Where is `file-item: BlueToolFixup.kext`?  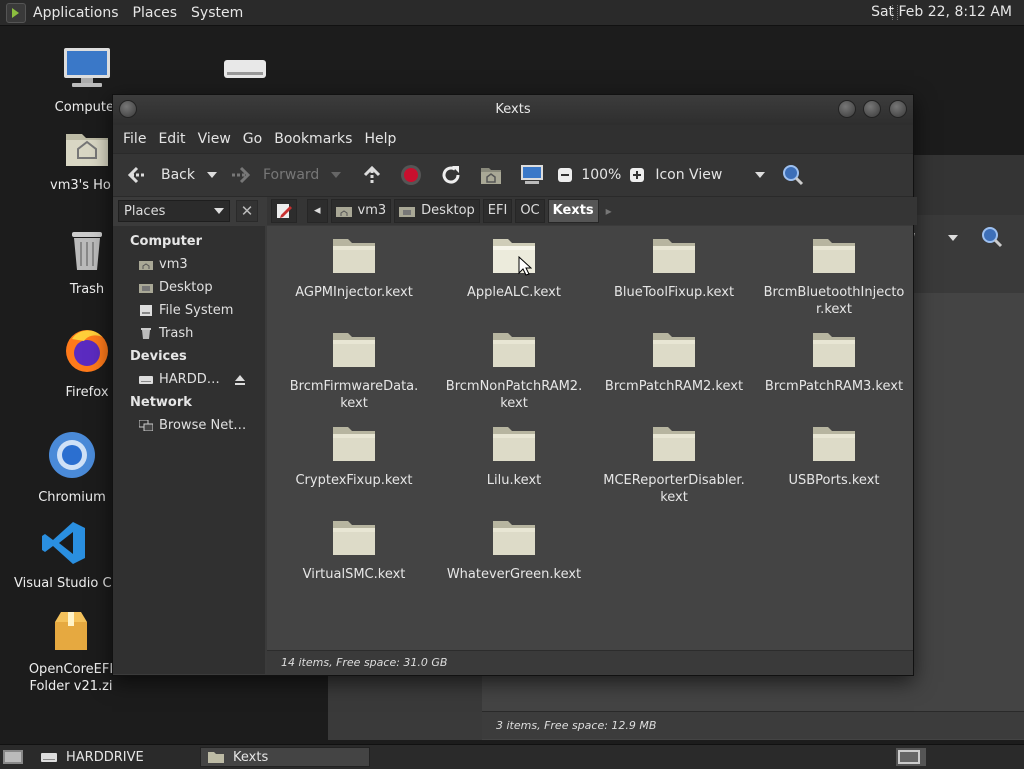
file-item: BlueToolFixup.kext is located at coordinates (674, 268).